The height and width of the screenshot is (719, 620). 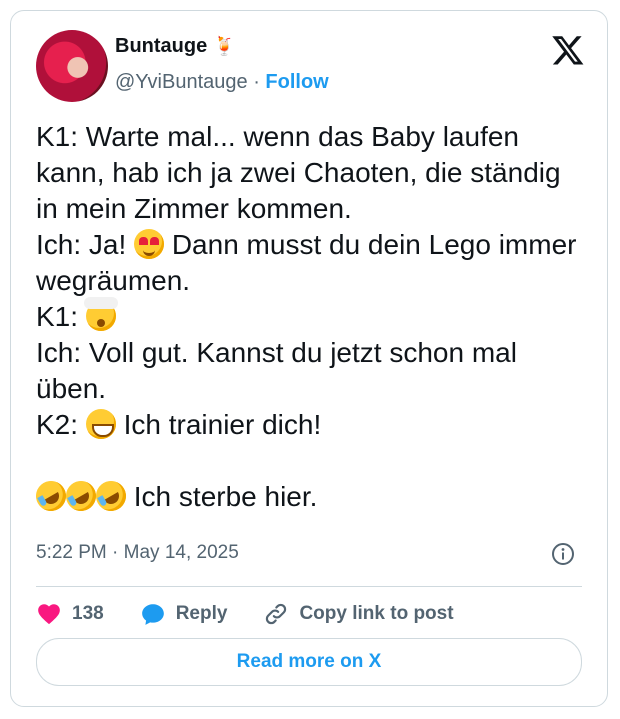 What do you see at coordinates (181, 82) in the screenshot?
I see `author-handle: @YviBuntauge` at bounding box center [181, 82].